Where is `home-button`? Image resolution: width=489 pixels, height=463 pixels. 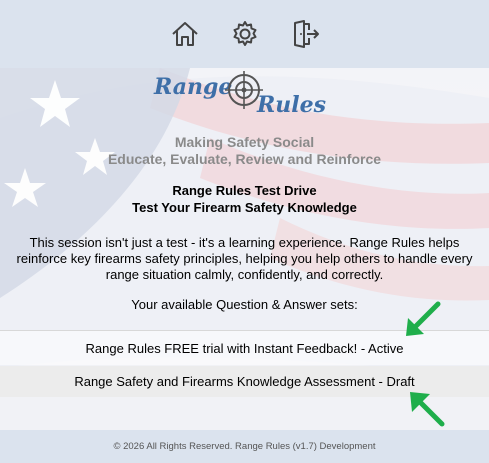
home-button is located at coordinates (185, 34).